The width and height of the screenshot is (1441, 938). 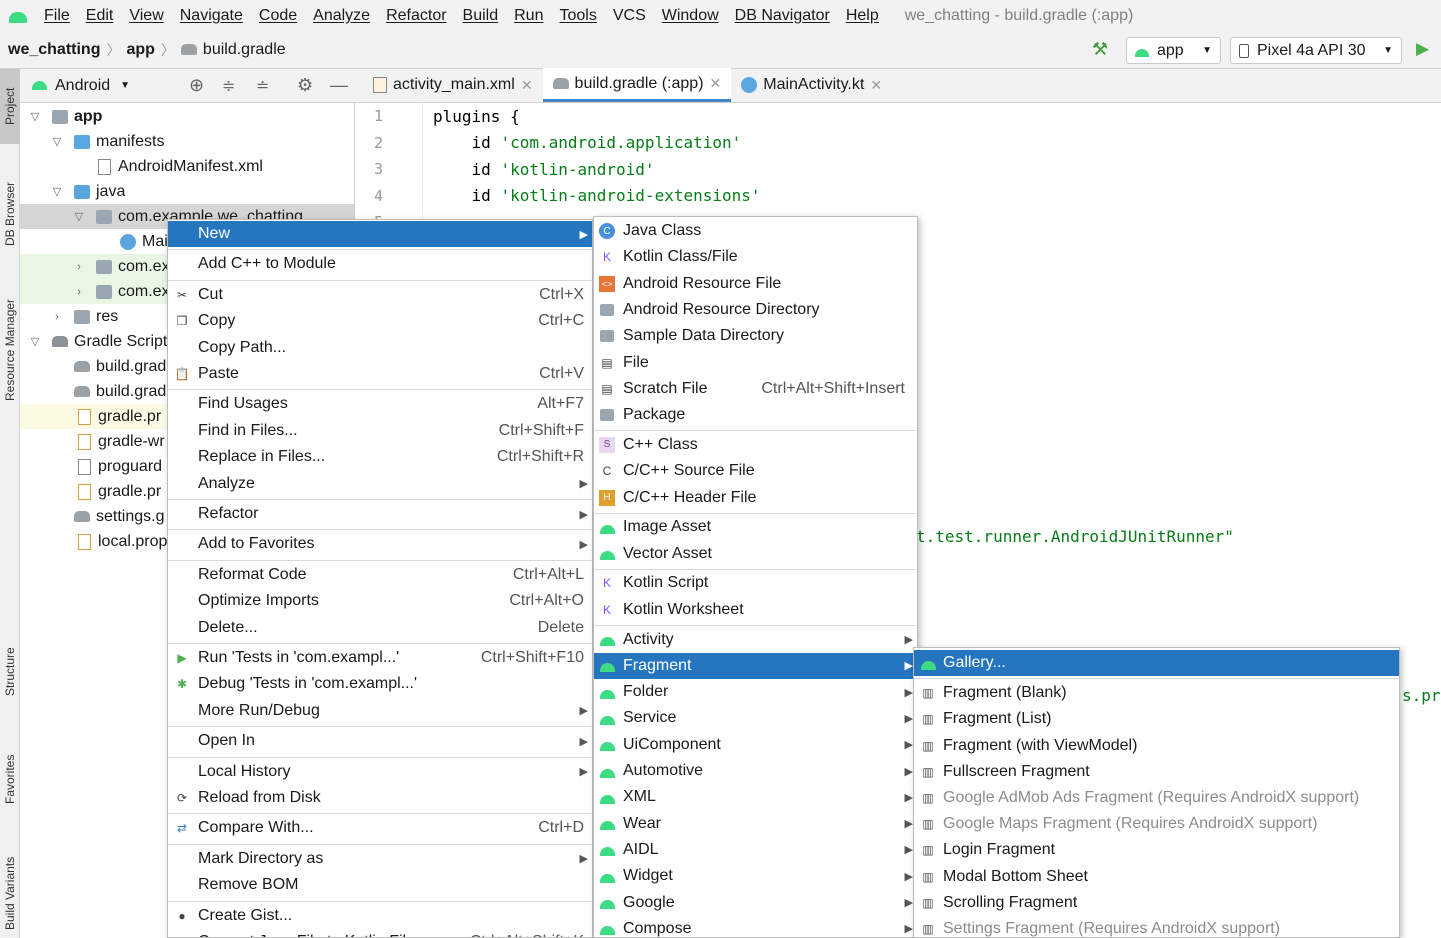 What do you see at coordinates (380, 798) in the screenshot?
I see `context-menu-item-reload-from-disk: ⟳ Reload from Disk` at bounding box center [380, 798].